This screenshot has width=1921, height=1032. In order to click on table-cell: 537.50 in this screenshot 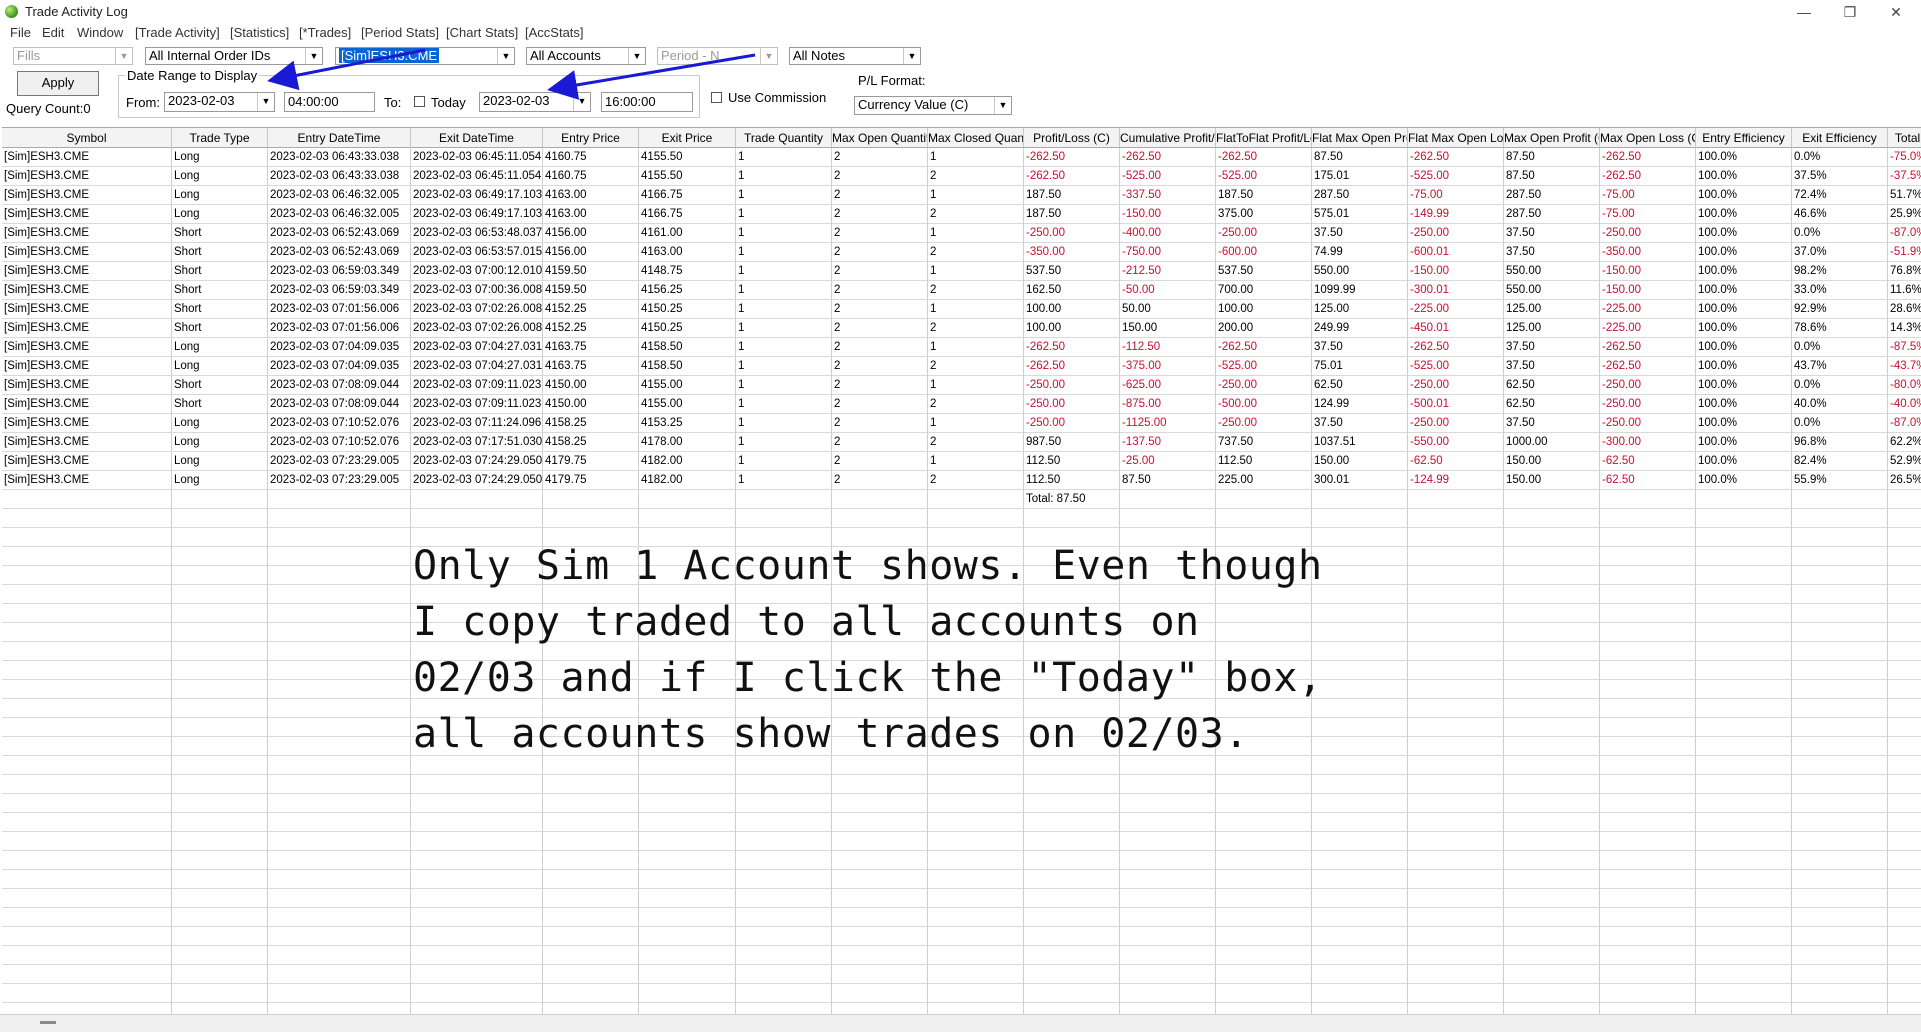, I will do `click(1264, 271)`.